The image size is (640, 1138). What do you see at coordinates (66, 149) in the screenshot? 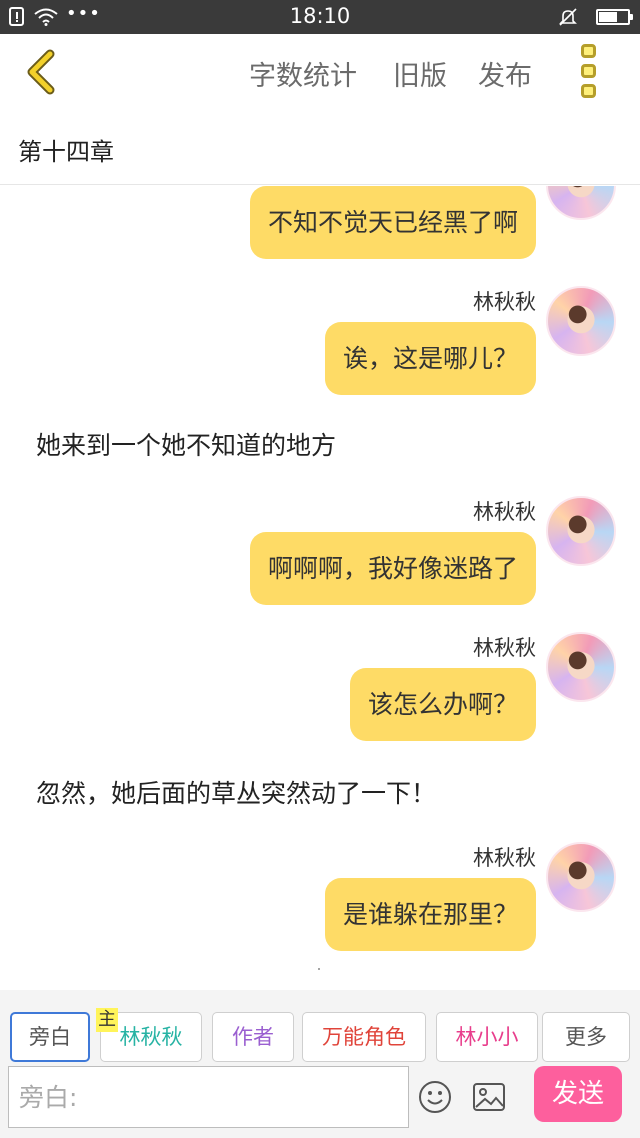
I see `chapter-title: 第十四章` at bounding box center [66, 149].